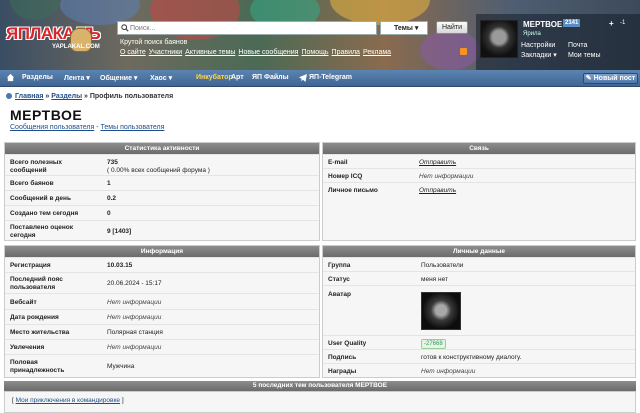 The height and width of the screenshot is (413, 640). What do you see at coordinates (162, 251) in the screenshot?
I see `info-title: Информация` at bounding box center [162, 251].